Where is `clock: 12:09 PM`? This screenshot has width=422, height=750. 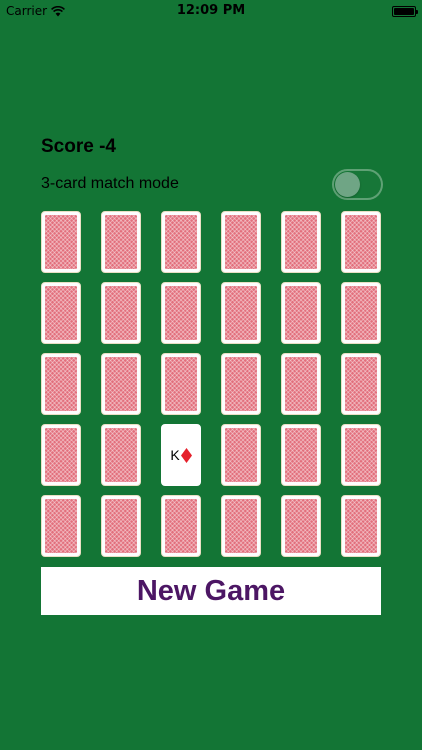
clock: 12:09 PM is located at coordinates (211, 10).